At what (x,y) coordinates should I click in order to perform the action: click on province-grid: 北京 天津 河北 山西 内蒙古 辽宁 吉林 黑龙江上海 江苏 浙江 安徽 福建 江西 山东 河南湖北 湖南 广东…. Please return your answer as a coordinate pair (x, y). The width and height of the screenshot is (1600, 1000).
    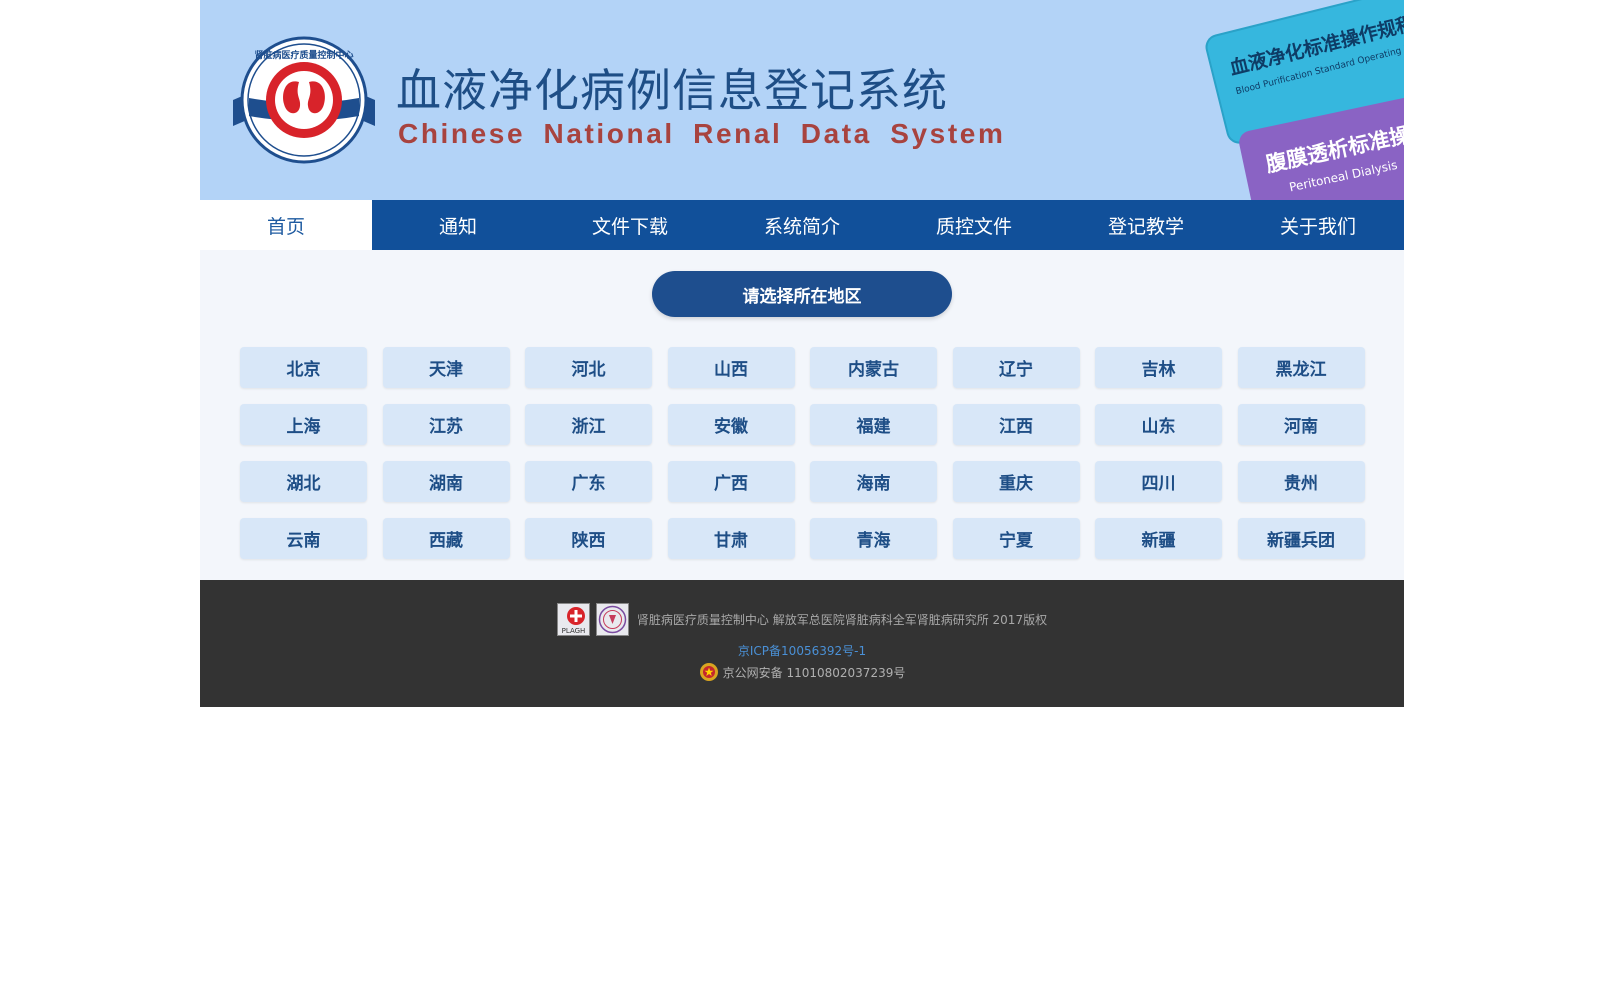
    Looking at the image, I should click on (802, 453).